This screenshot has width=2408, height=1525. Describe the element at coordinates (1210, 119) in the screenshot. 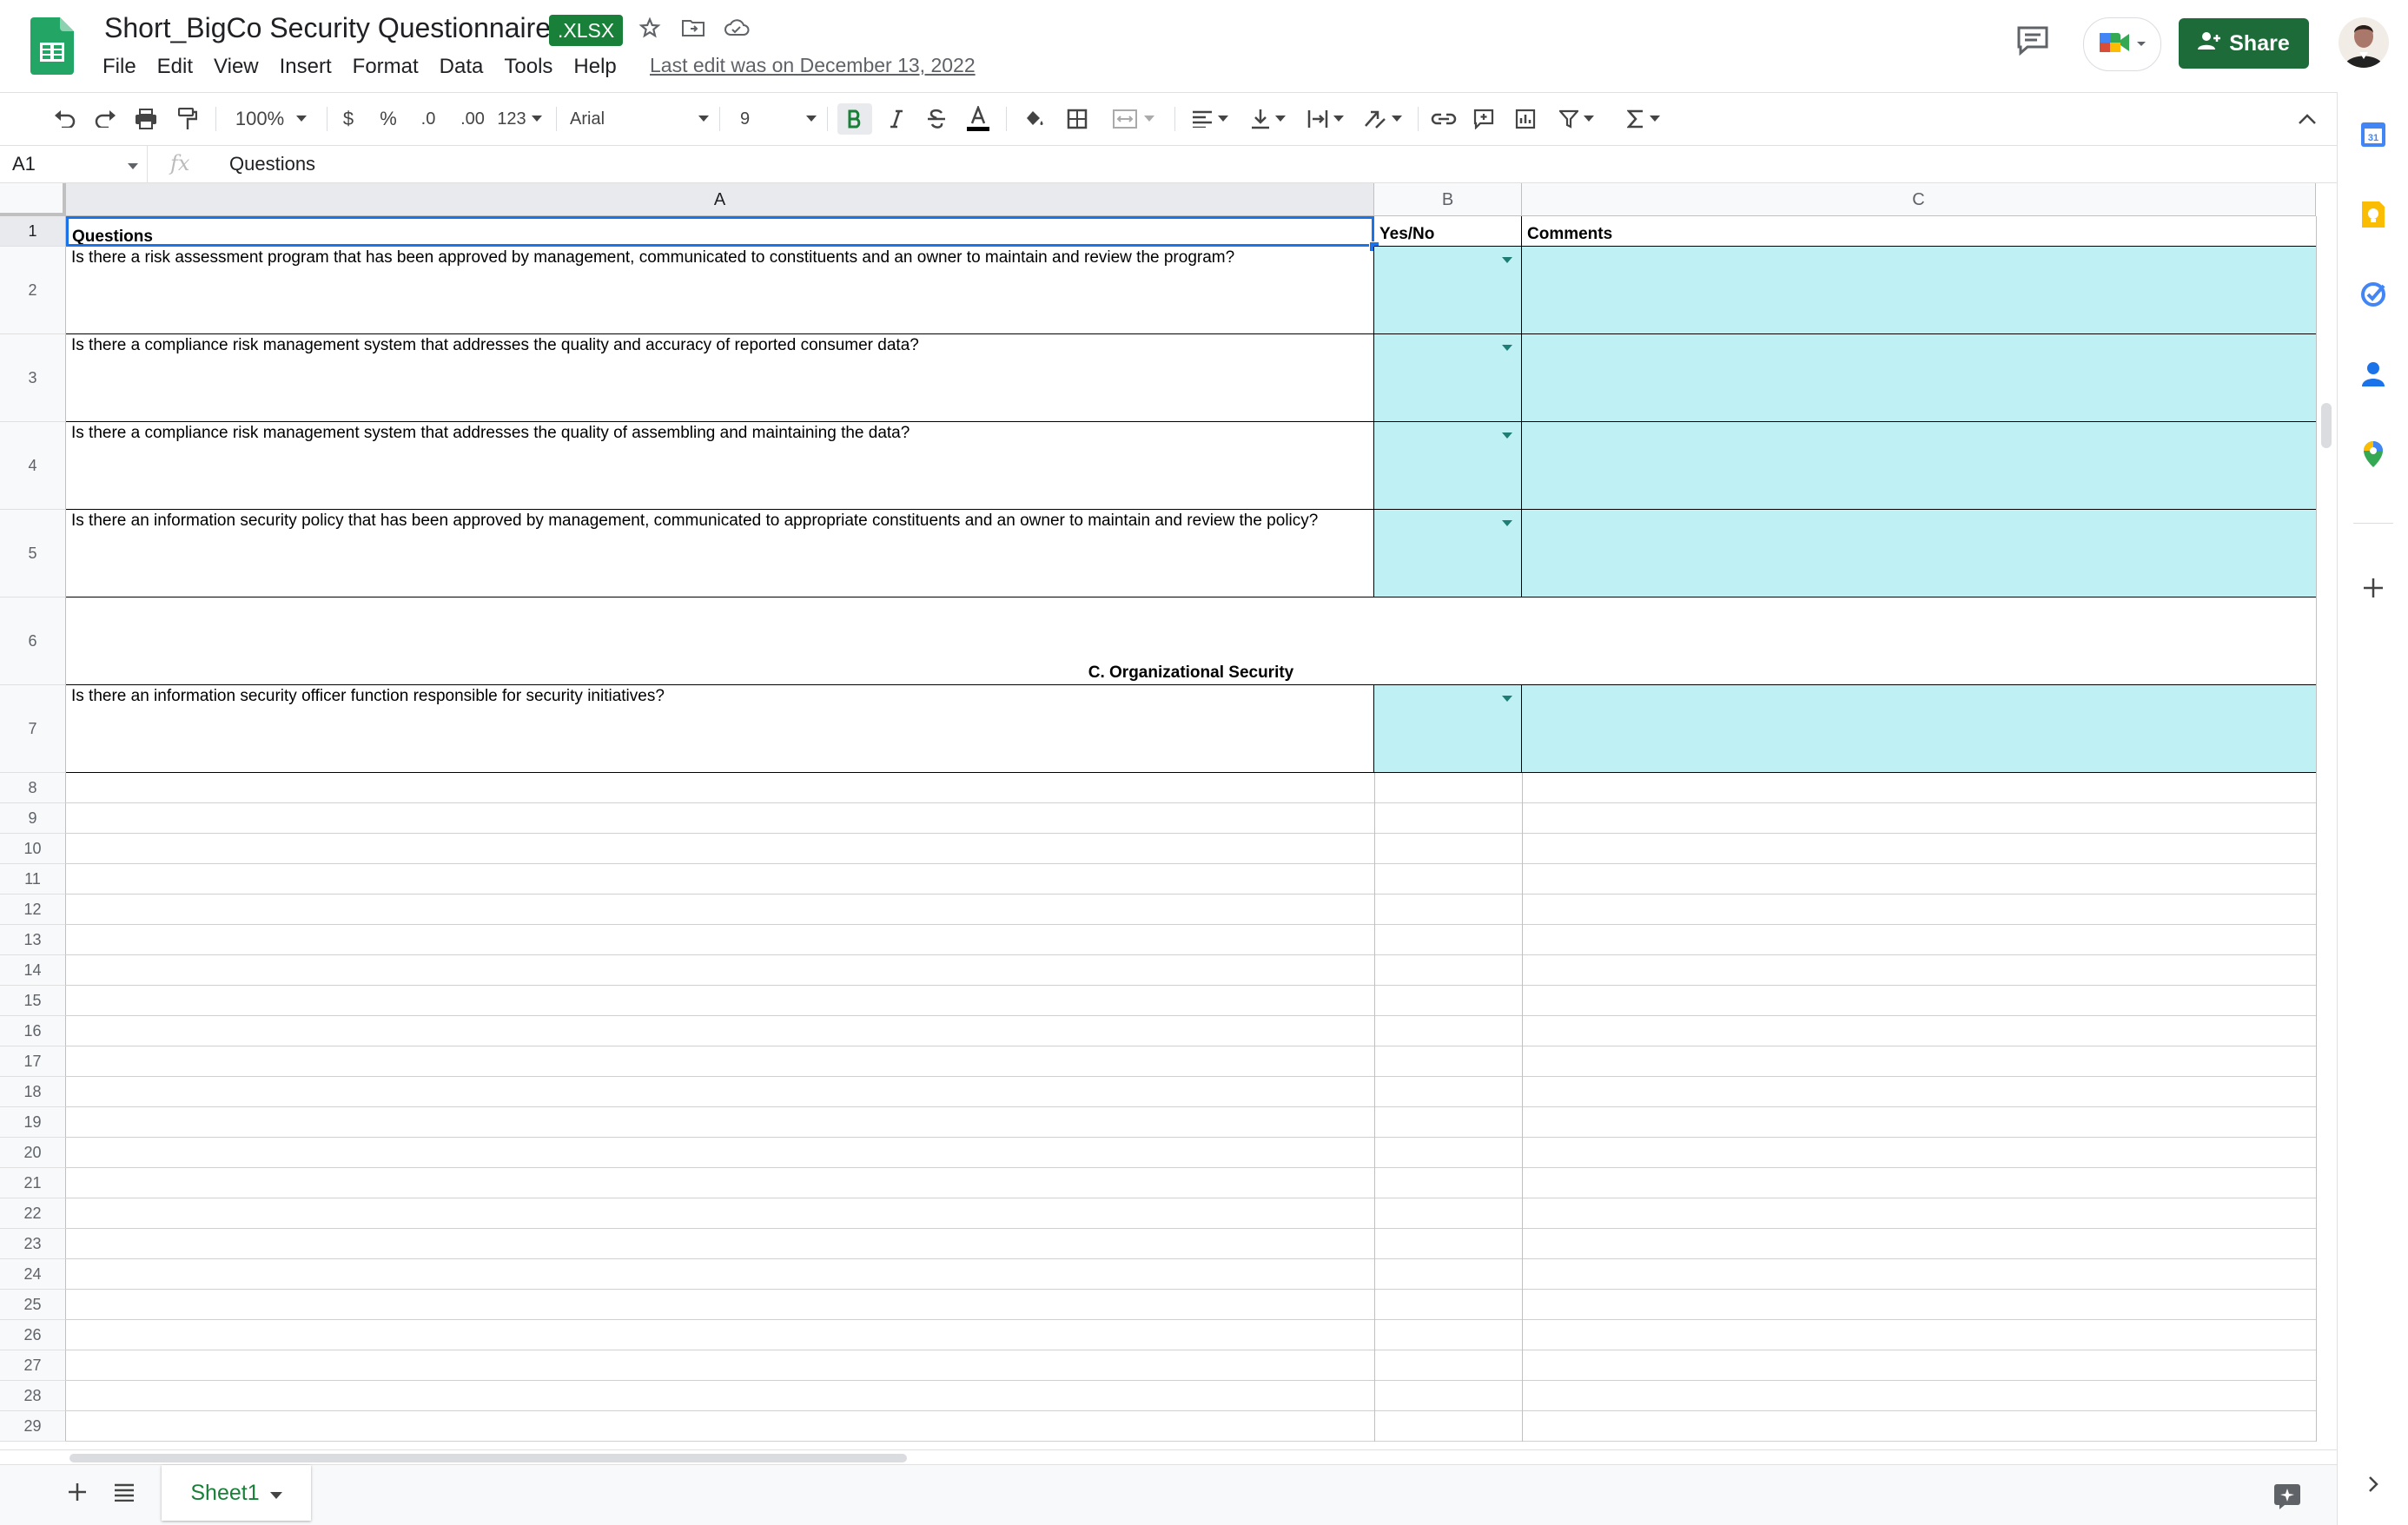

I see `horizontal-align-icon` at that location.